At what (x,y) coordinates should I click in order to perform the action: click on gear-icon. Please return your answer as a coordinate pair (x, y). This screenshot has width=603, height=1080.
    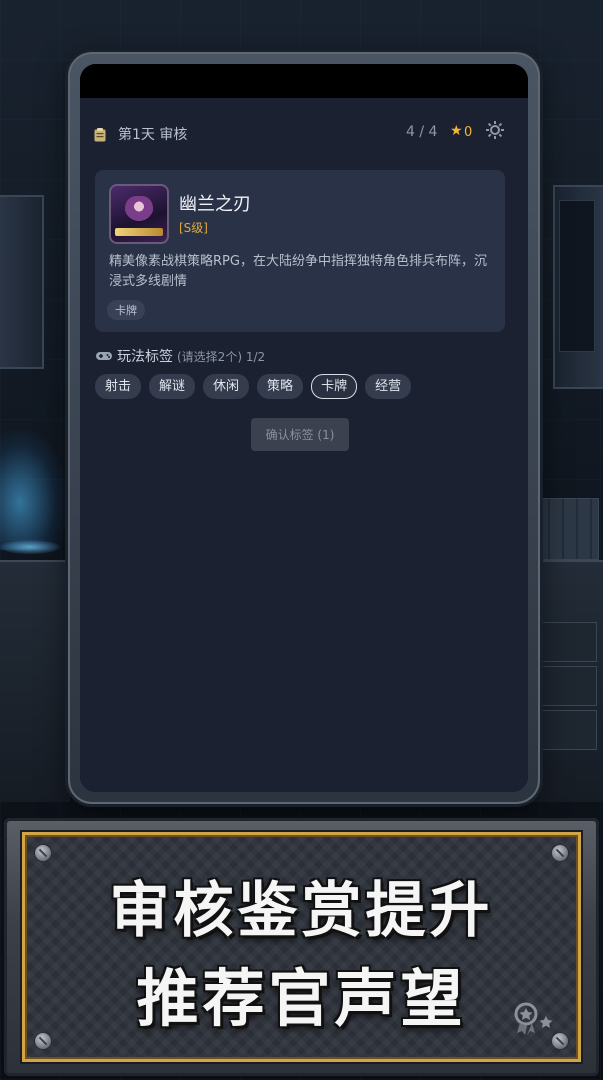
    Looking at the image, I should click on (495, 130).